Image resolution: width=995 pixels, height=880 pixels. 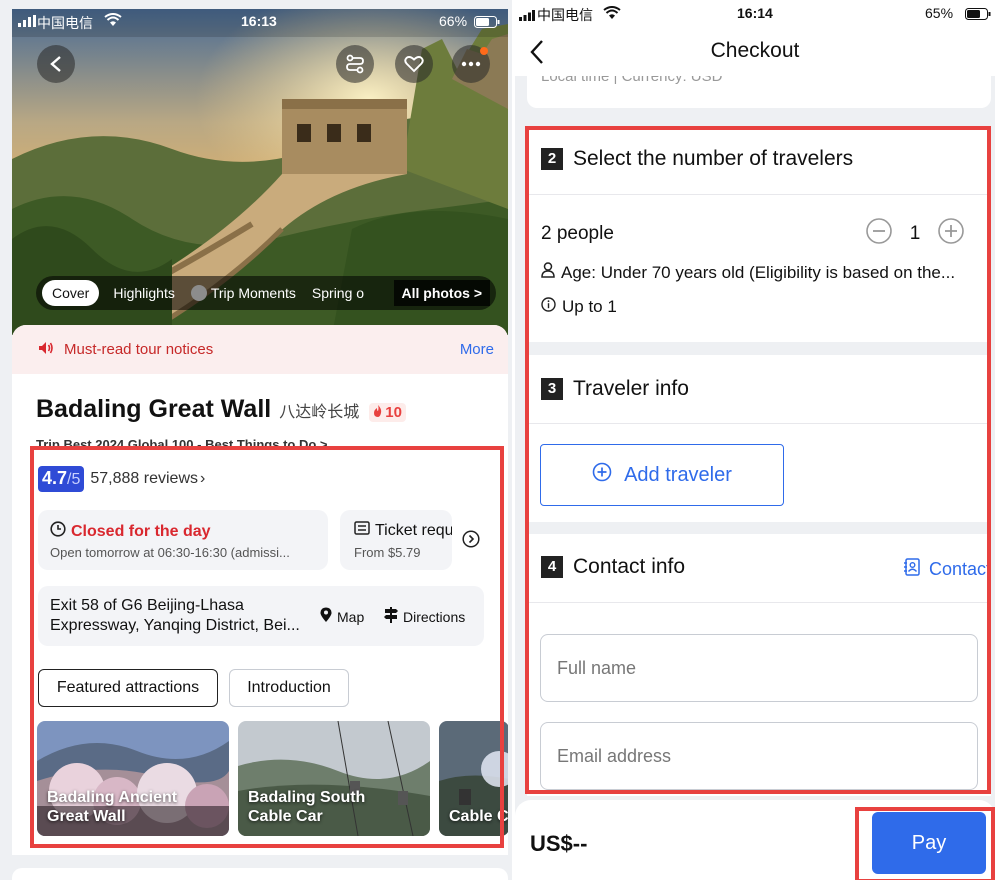 I want to click on local-time-currency-text: Local time | Currency: USD, so click(x=632, y=80).